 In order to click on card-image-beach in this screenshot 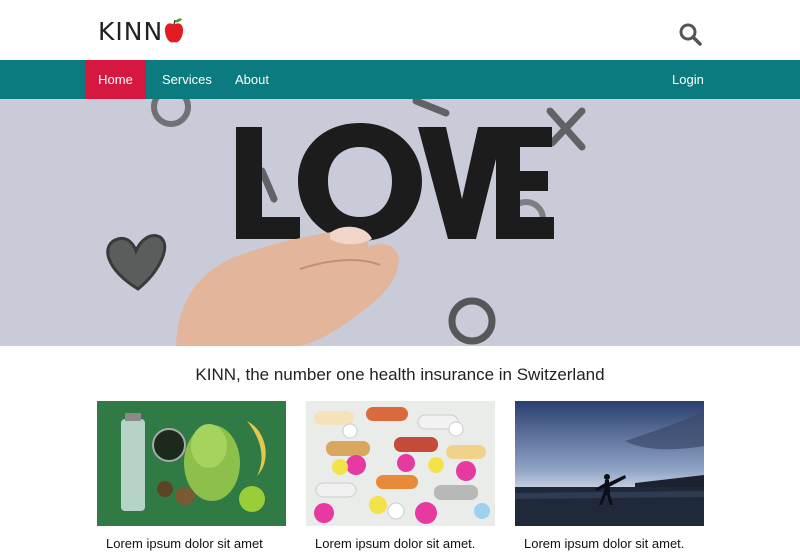, I will do `click(609, 463)`.